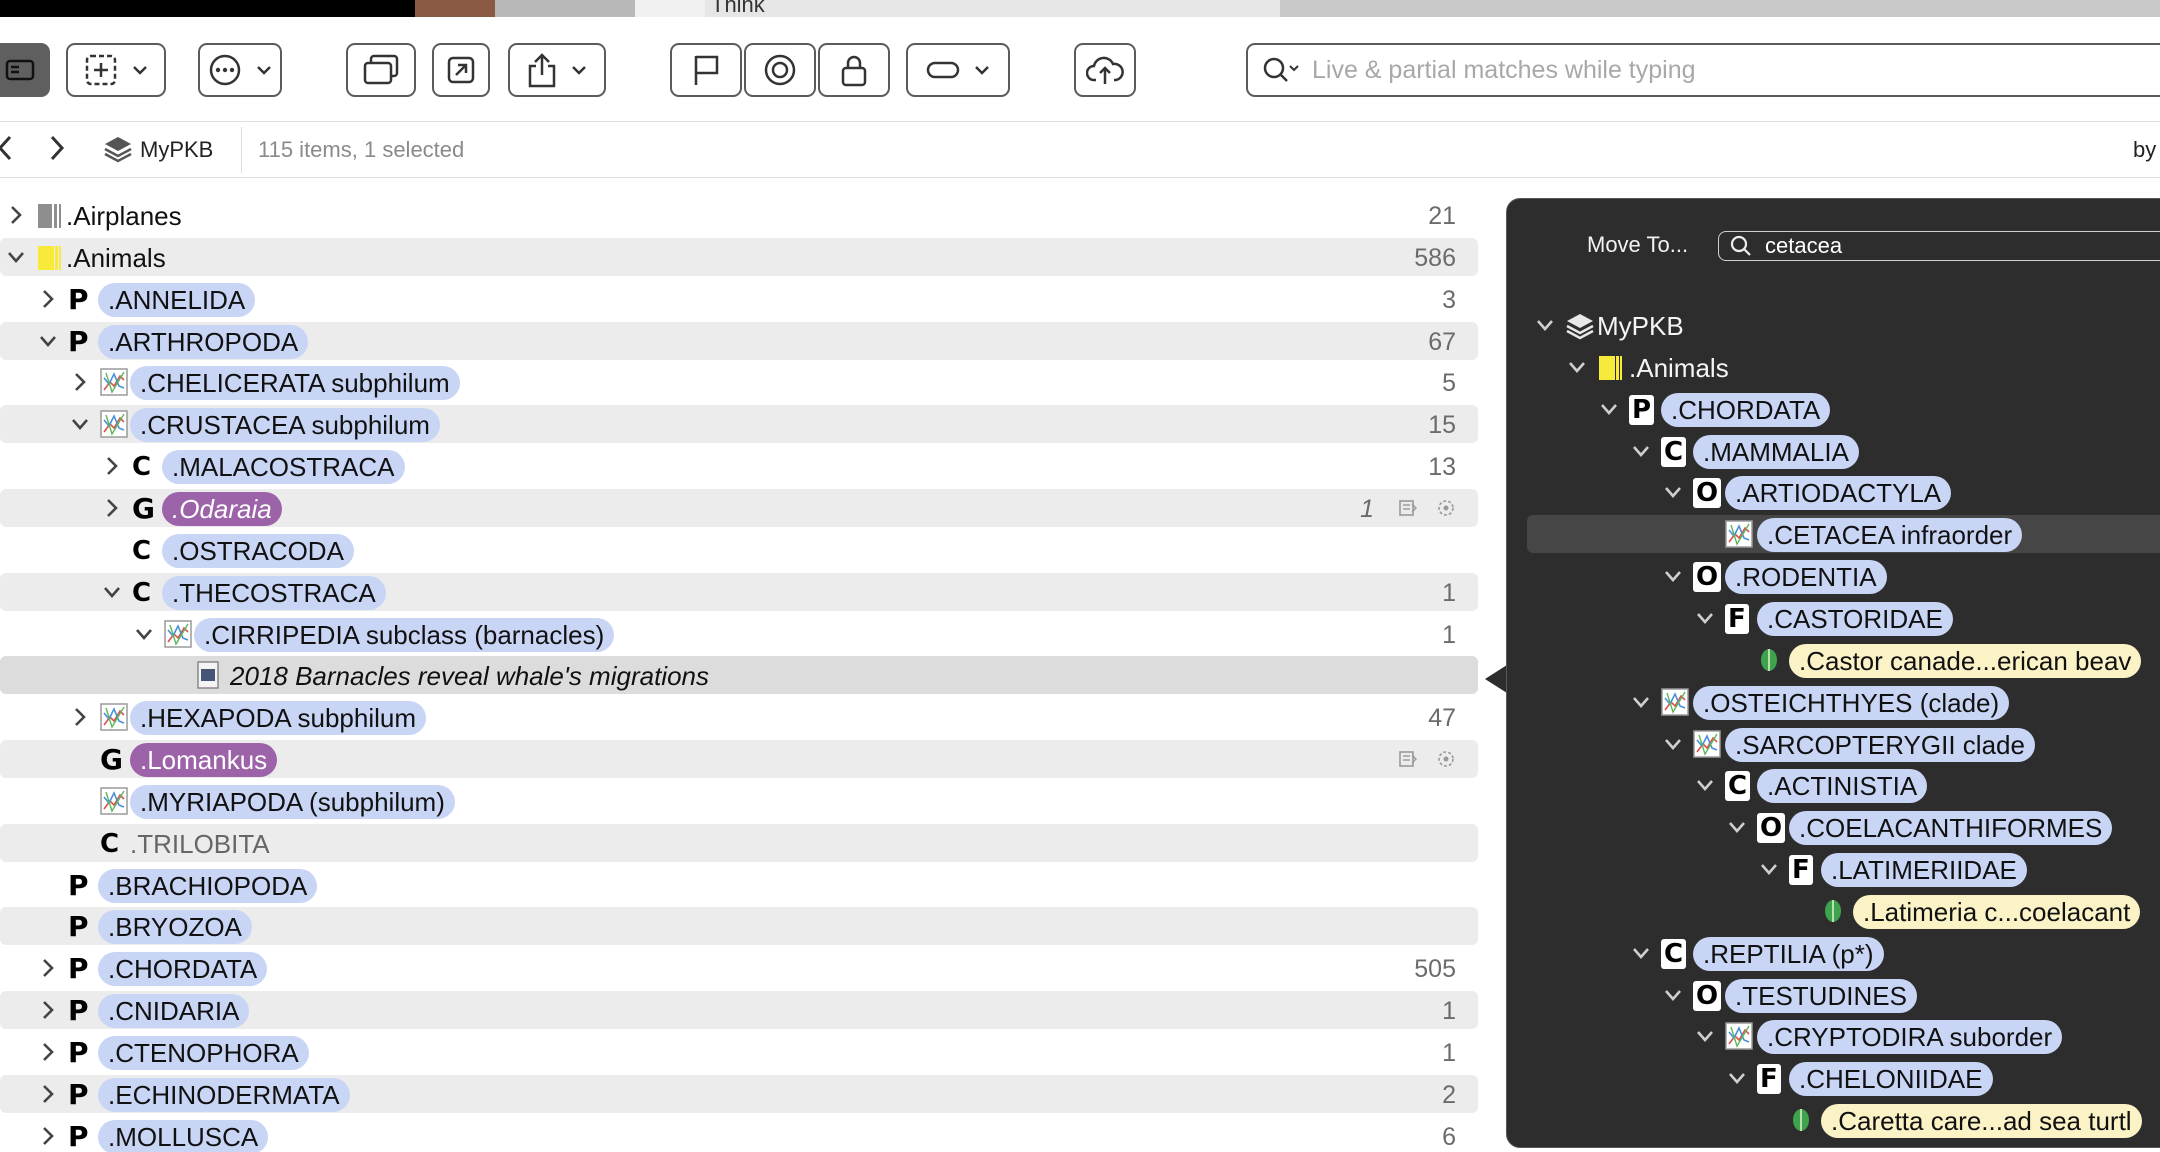 The height and width of the screenshot is (1152, 2160). What do you see at coordinates (982, 70) in the screenshot?
I see `chevron-down-icon` at bounding box center [982, 70].